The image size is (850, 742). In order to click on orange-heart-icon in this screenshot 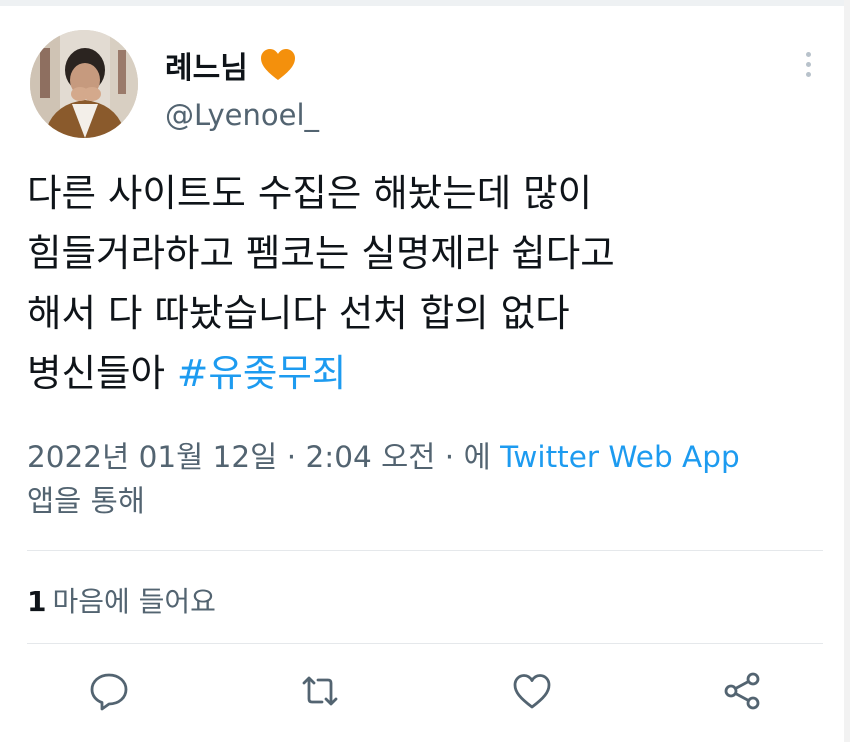, I will do `click(278, 65)`.